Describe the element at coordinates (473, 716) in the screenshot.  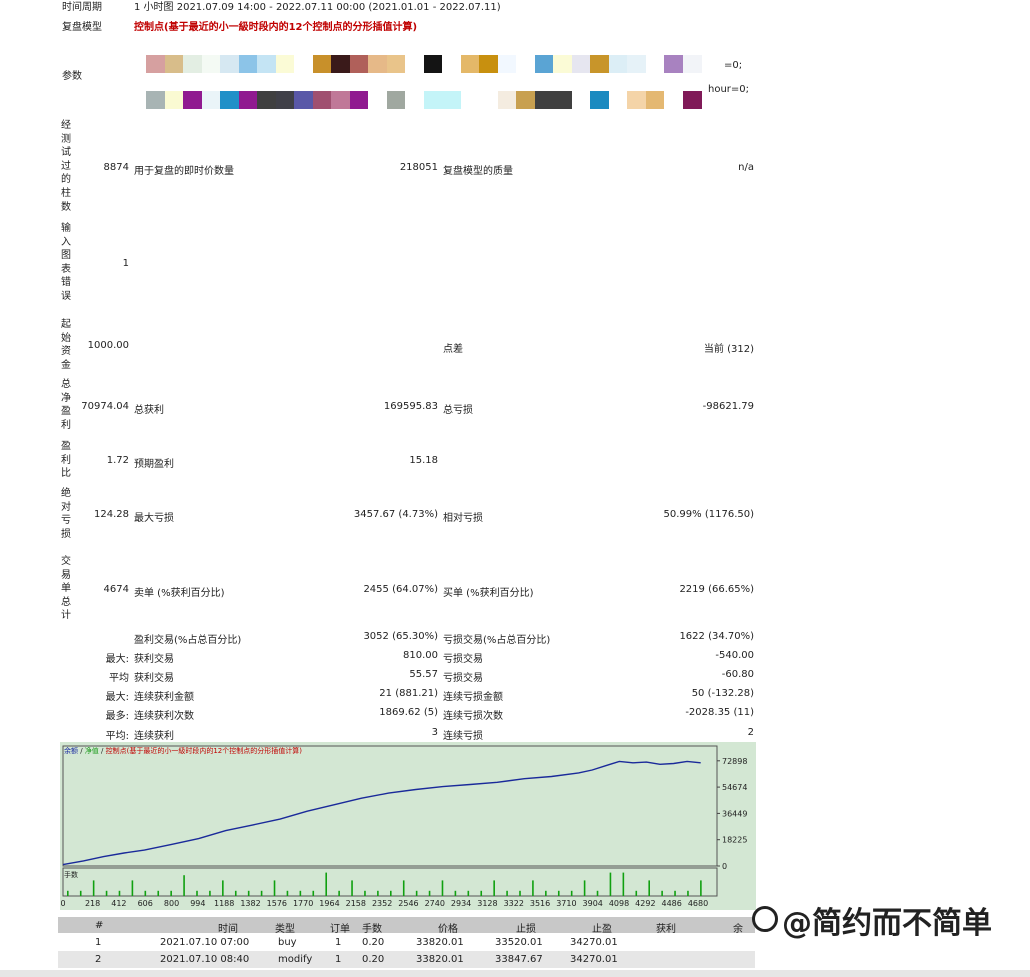
I see `maximal-cons-loss-label: 连续亏损次数` at that location.